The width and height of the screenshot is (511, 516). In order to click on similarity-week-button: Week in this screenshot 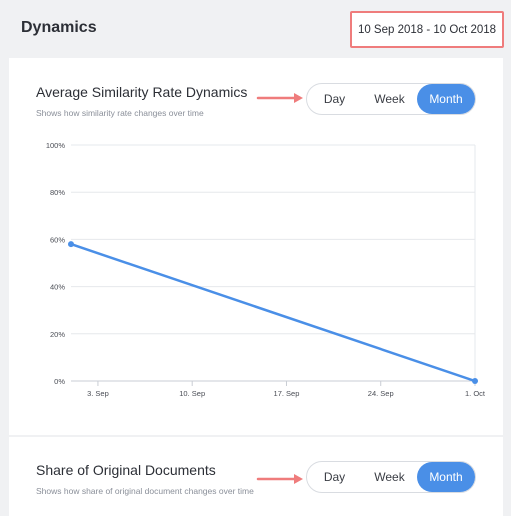, I will do `click(389, 99)`.